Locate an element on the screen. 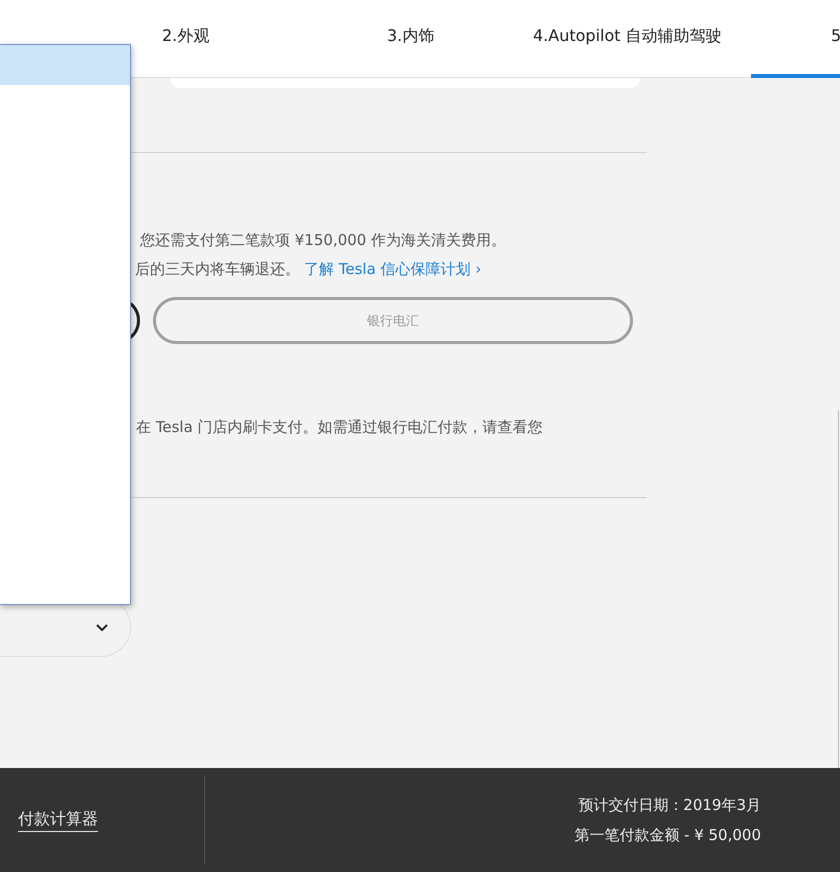 The height and width of the screenshot is (872, 840). chevron-down-icon is located at coordinates (102, 628).